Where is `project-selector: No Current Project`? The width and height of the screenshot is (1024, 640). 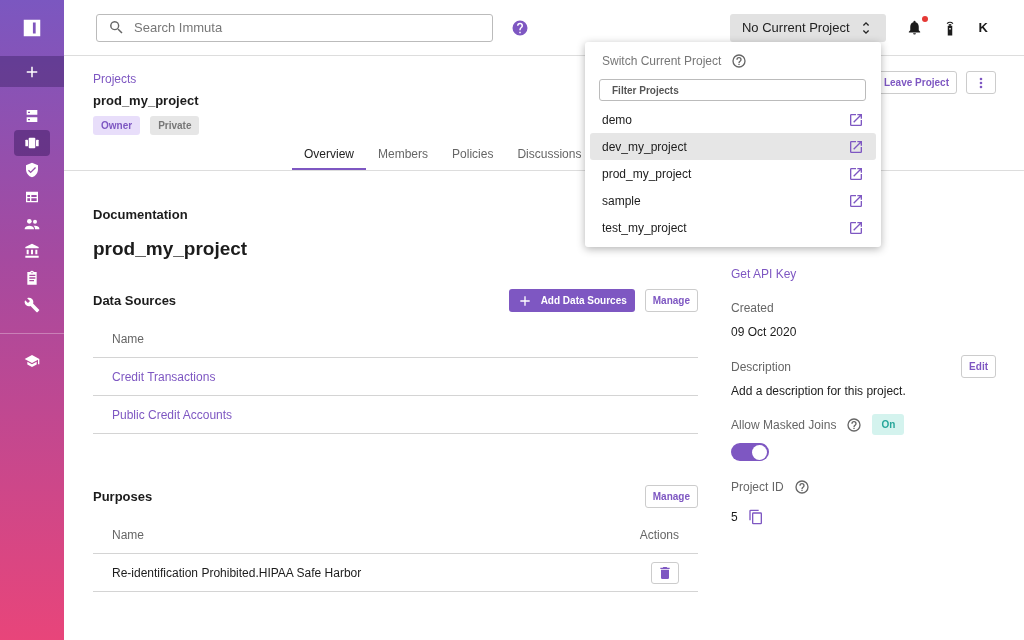 project-selector: No Current Project is located at coordinates (807, 27).